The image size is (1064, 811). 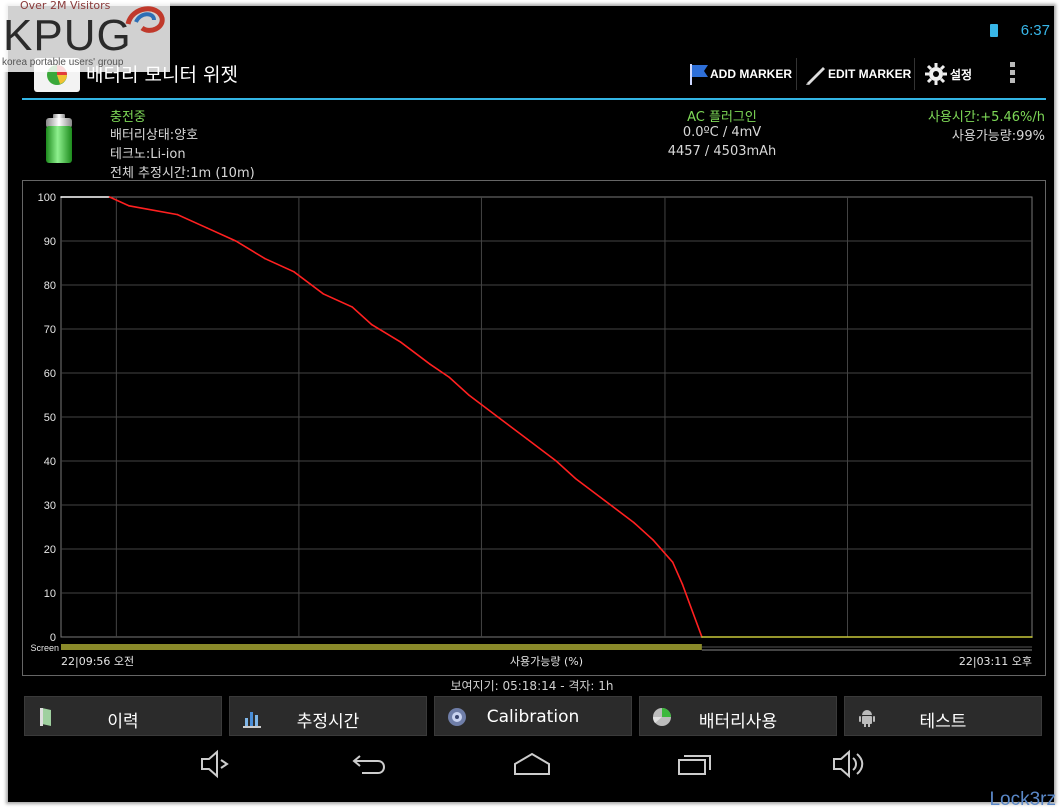 I want to click on overflow-menu-icon, so click(x=1012, y=73).